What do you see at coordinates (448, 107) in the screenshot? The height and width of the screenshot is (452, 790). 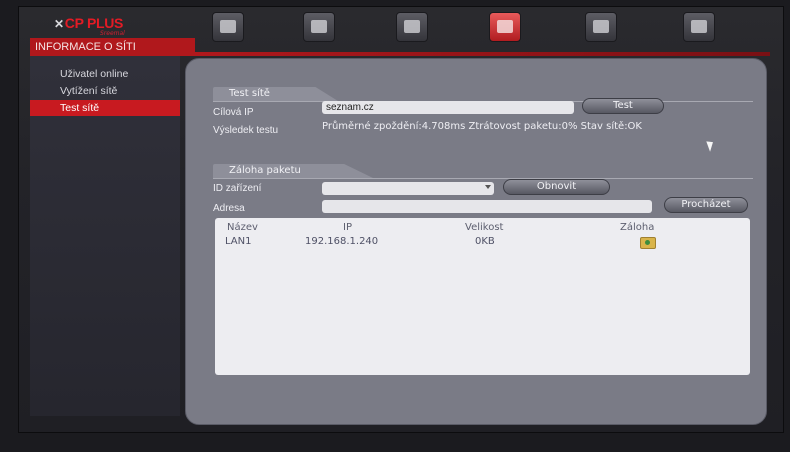 I see `target-ip-input` at bounding box center [448, 107].